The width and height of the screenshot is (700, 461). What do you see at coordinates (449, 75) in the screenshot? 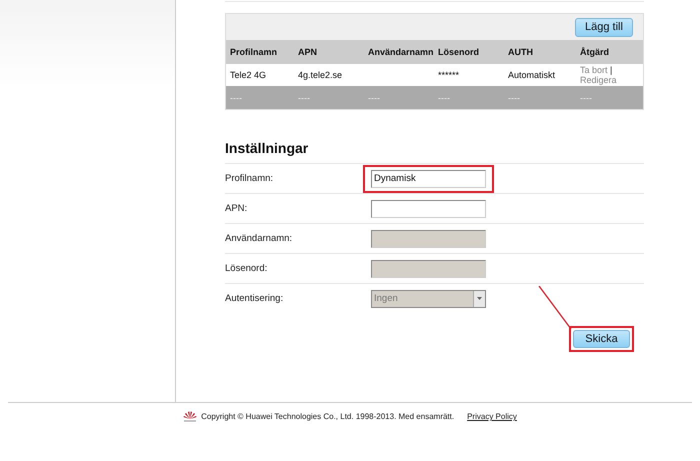
I see `table-cell-text: ******` at bounding box center [449, 75].